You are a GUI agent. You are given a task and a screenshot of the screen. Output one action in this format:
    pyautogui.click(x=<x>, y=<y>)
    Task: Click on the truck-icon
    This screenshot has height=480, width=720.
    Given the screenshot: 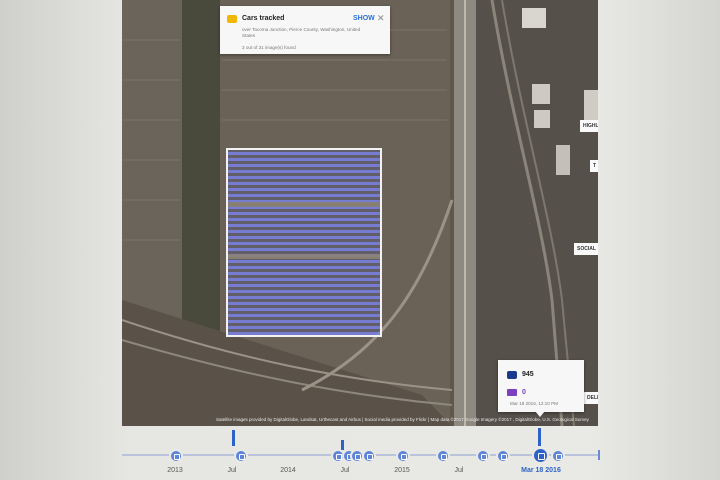 What is the action you would take?
    pyautogui.click(x=512, y=392)
    